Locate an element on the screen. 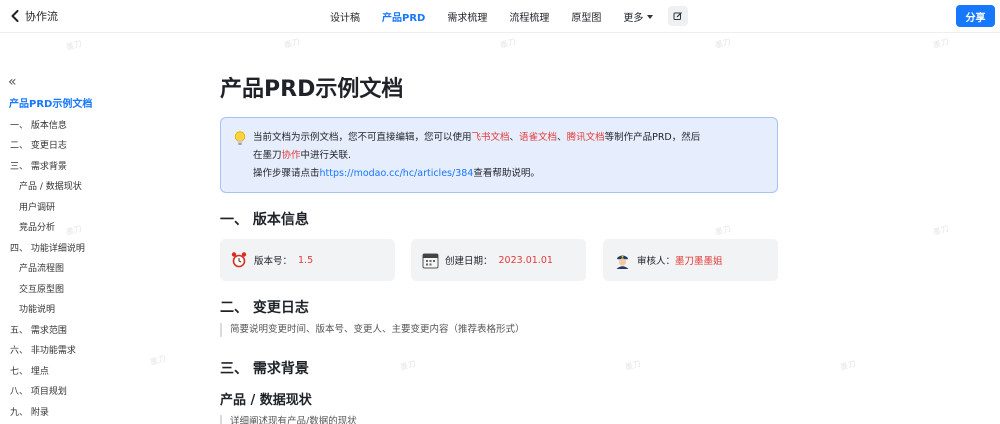  feishu-docs-link: 飞书文档 is located at coordinates (491, 137).